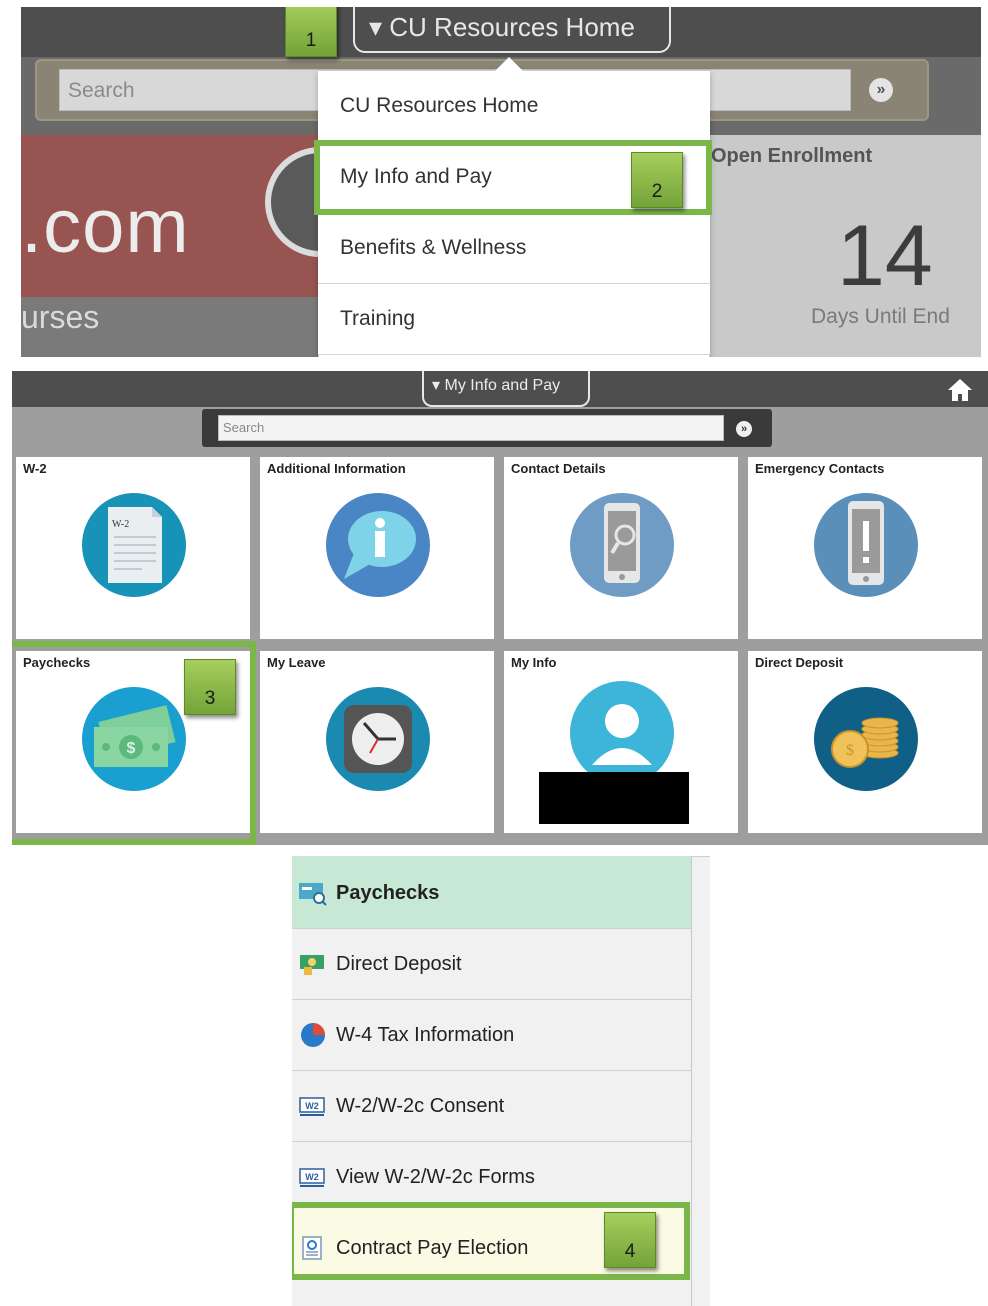 This screenshot has width=988, height=1306. Describe the element at coordinates (311, 32) in the screenshot. I see `step-badge-1: 1` at that location.